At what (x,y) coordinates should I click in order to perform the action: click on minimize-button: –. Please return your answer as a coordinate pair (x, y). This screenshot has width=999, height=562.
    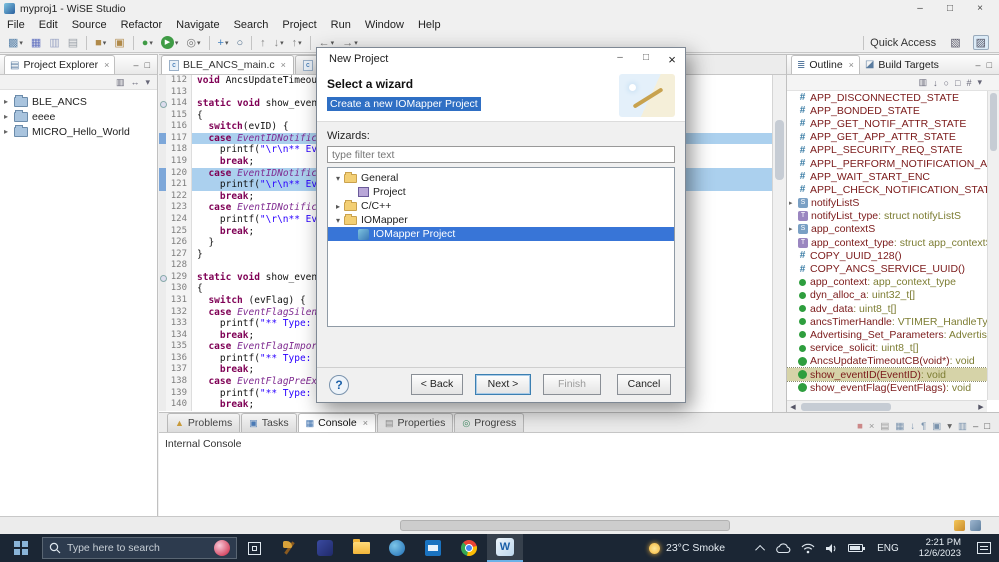
    Looking at the image, I should click on (920, 8).